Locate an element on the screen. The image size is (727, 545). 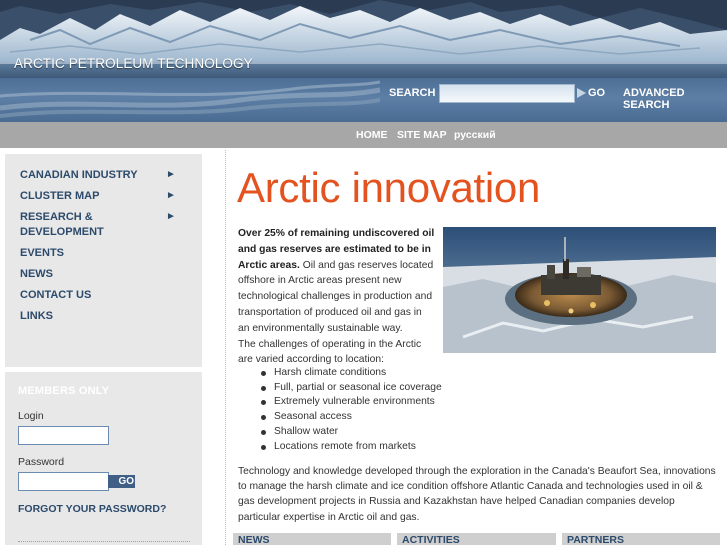
list-item: Locations remote from markets is located at coordinates (350, 447).